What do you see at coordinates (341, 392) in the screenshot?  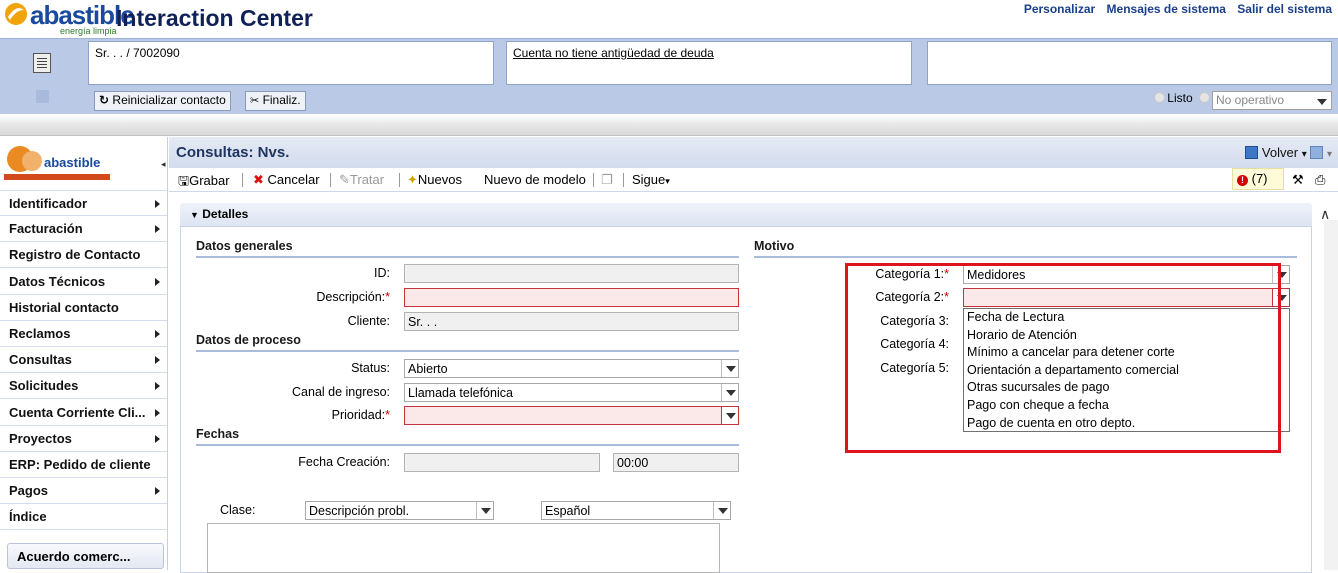 I see `channel-label: Canal de ingreso:` at bounding box center [341, 392].